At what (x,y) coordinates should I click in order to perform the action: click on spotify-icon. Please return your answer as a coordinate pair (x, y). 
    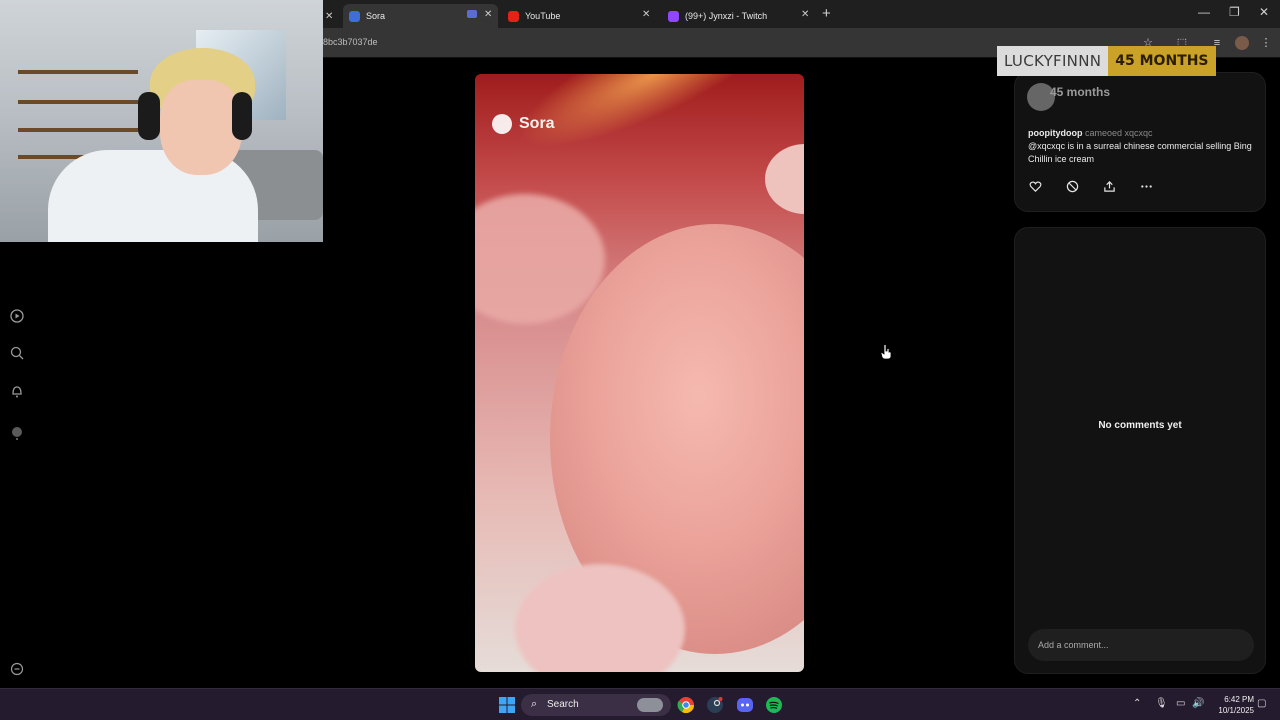
    Looking at the image, I should click on (774, 705).